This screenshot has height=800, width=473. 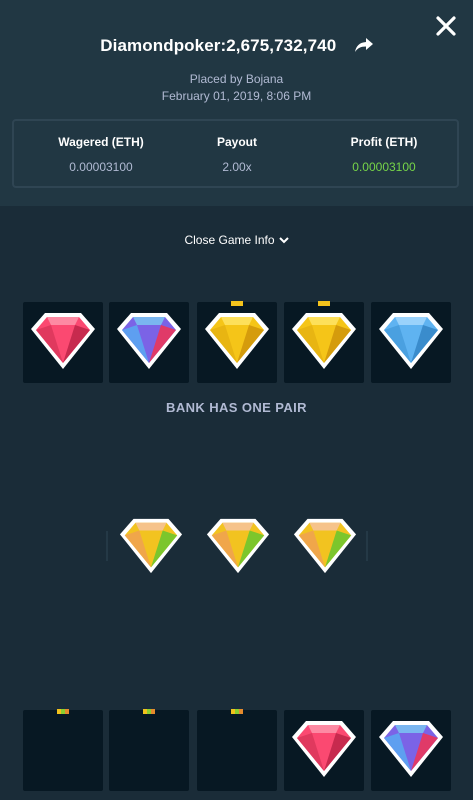 I want to click on bet-title: Diamondpoker:2,675,732,740, so click(x=218, y=45).